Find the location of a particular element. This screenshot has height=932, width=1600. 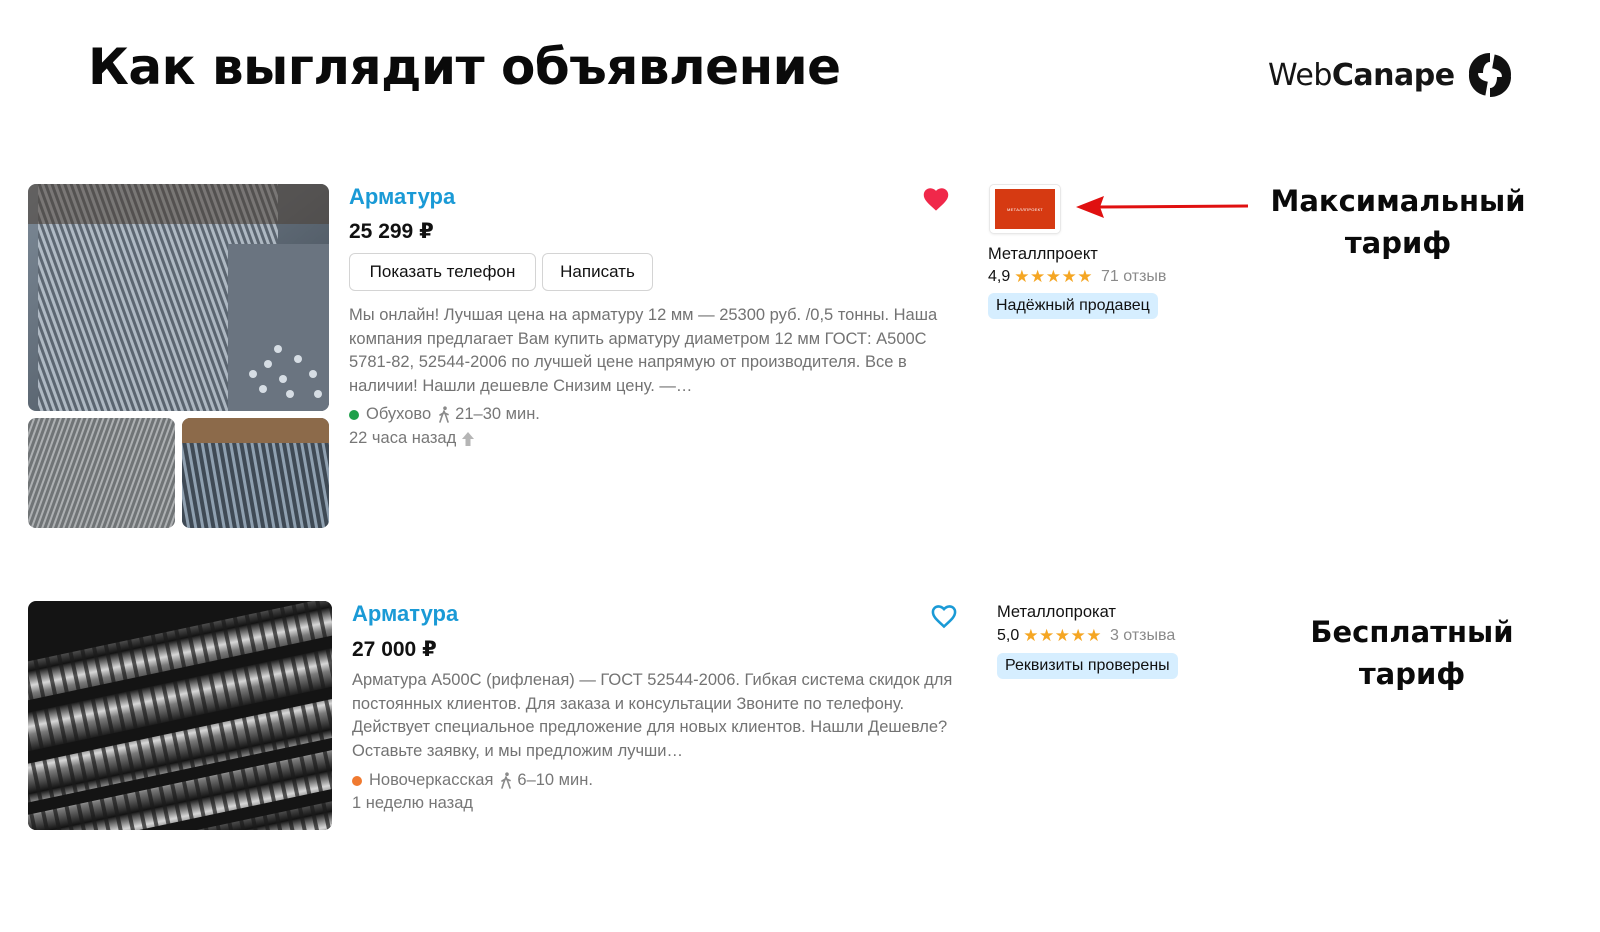

review-count-link: 3 отзыва is located at coordinates (1142, 636).